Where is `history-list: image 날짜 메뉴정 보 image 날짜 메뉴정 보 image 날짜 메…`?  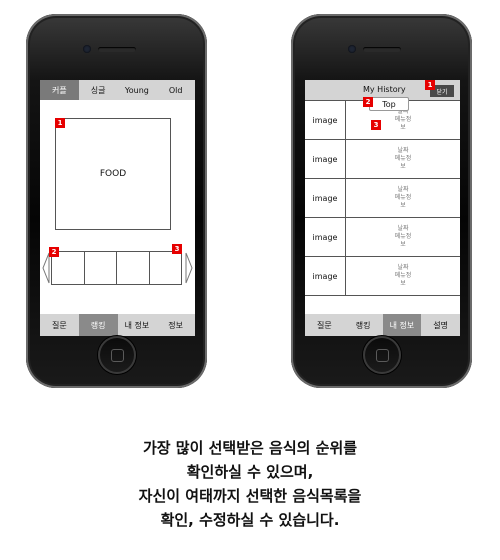
history-list: image 날짜 메뉴정 보 image 날짜 메뉴정 보 image 날짜 메… is located at coordinates (382, 198).